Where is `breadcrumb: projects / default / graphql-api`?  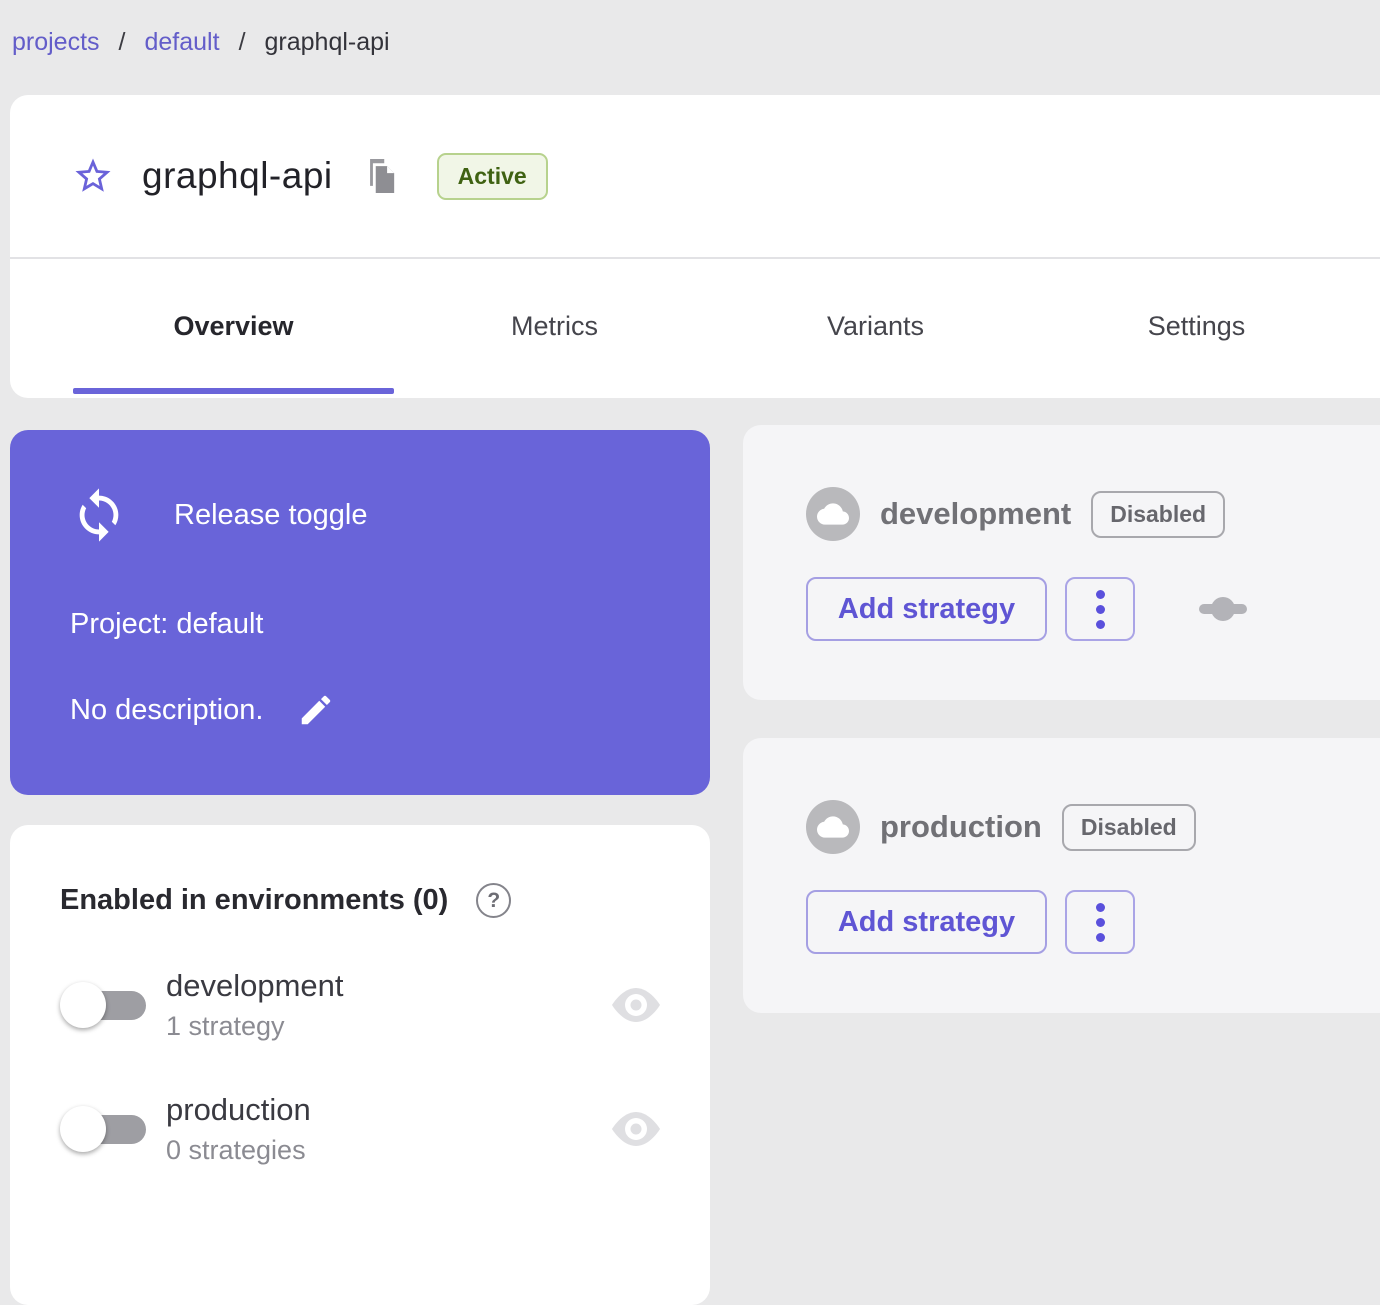
breadcrumb: projects / default / graphql-api is located at coordinates (201, 42).